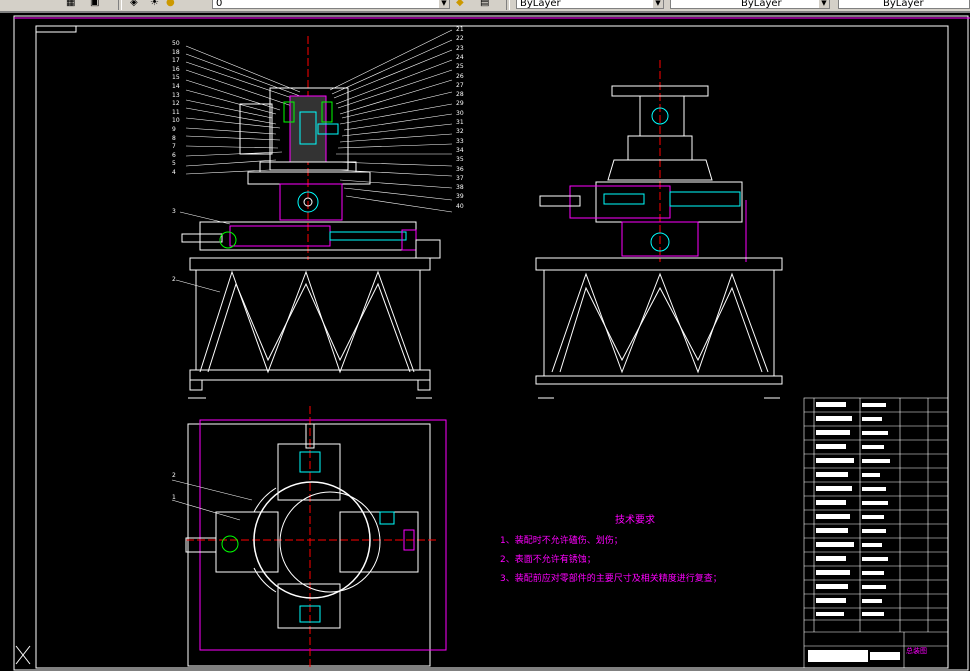 The image size is (970, 671). What do you see at coordinates (174, 155) in the screenshot?
I see `callout-left: 6` at bounding box center [174, 155].